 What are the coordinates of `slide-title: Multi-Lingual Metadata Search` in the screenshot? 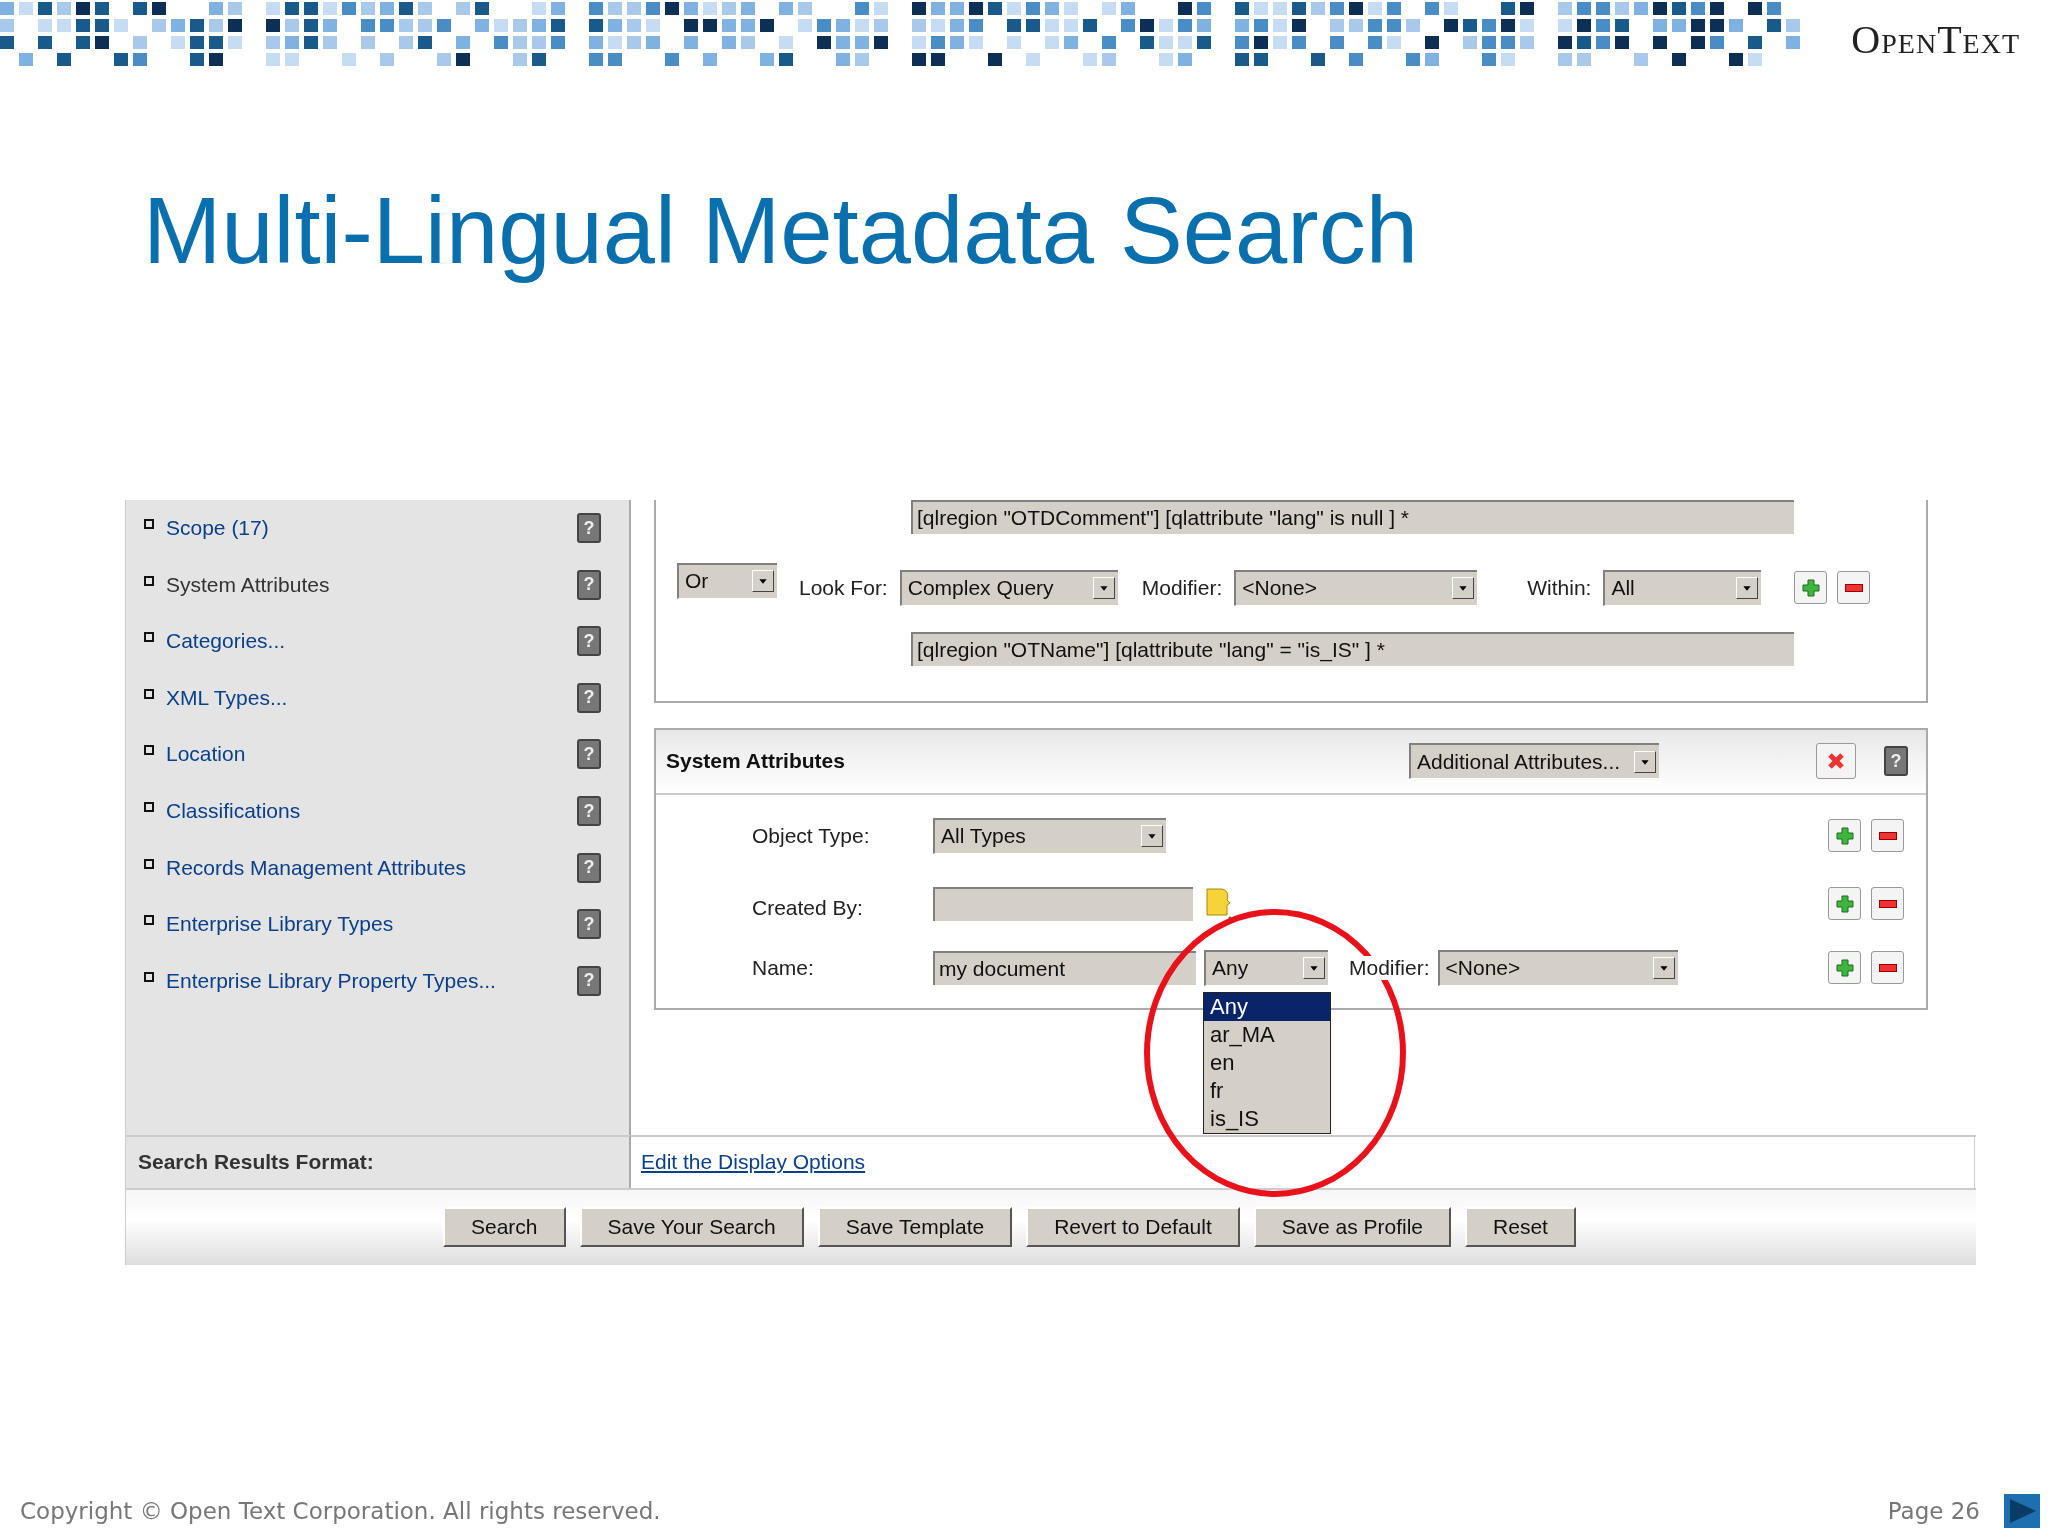 It's located at (781, 231).